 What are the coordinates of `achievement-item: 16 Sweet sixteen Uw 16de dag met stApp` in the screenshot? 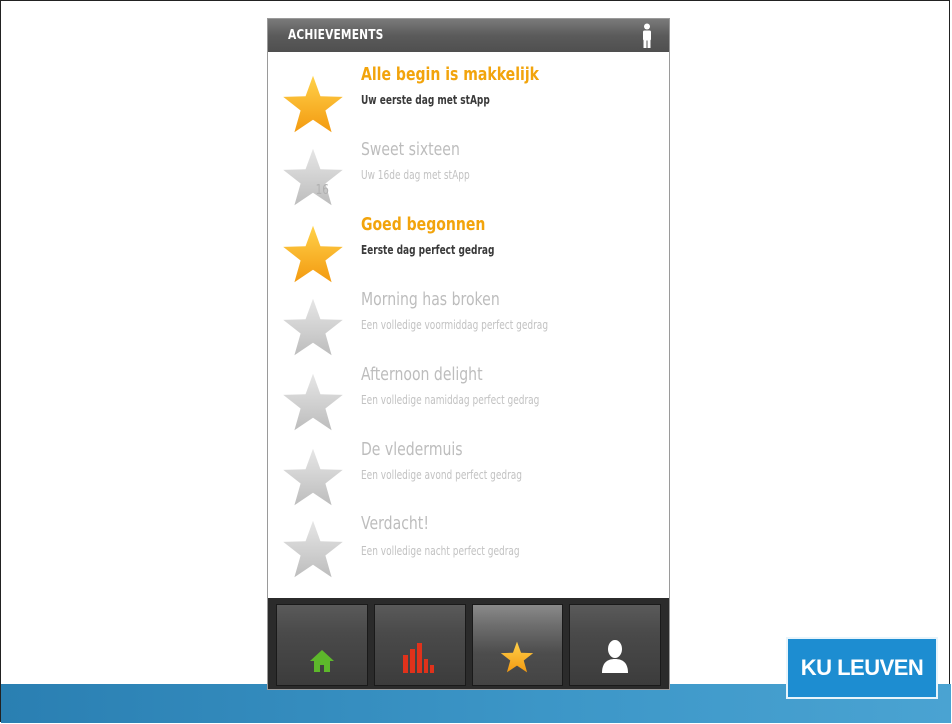 It's located at (468, 166).